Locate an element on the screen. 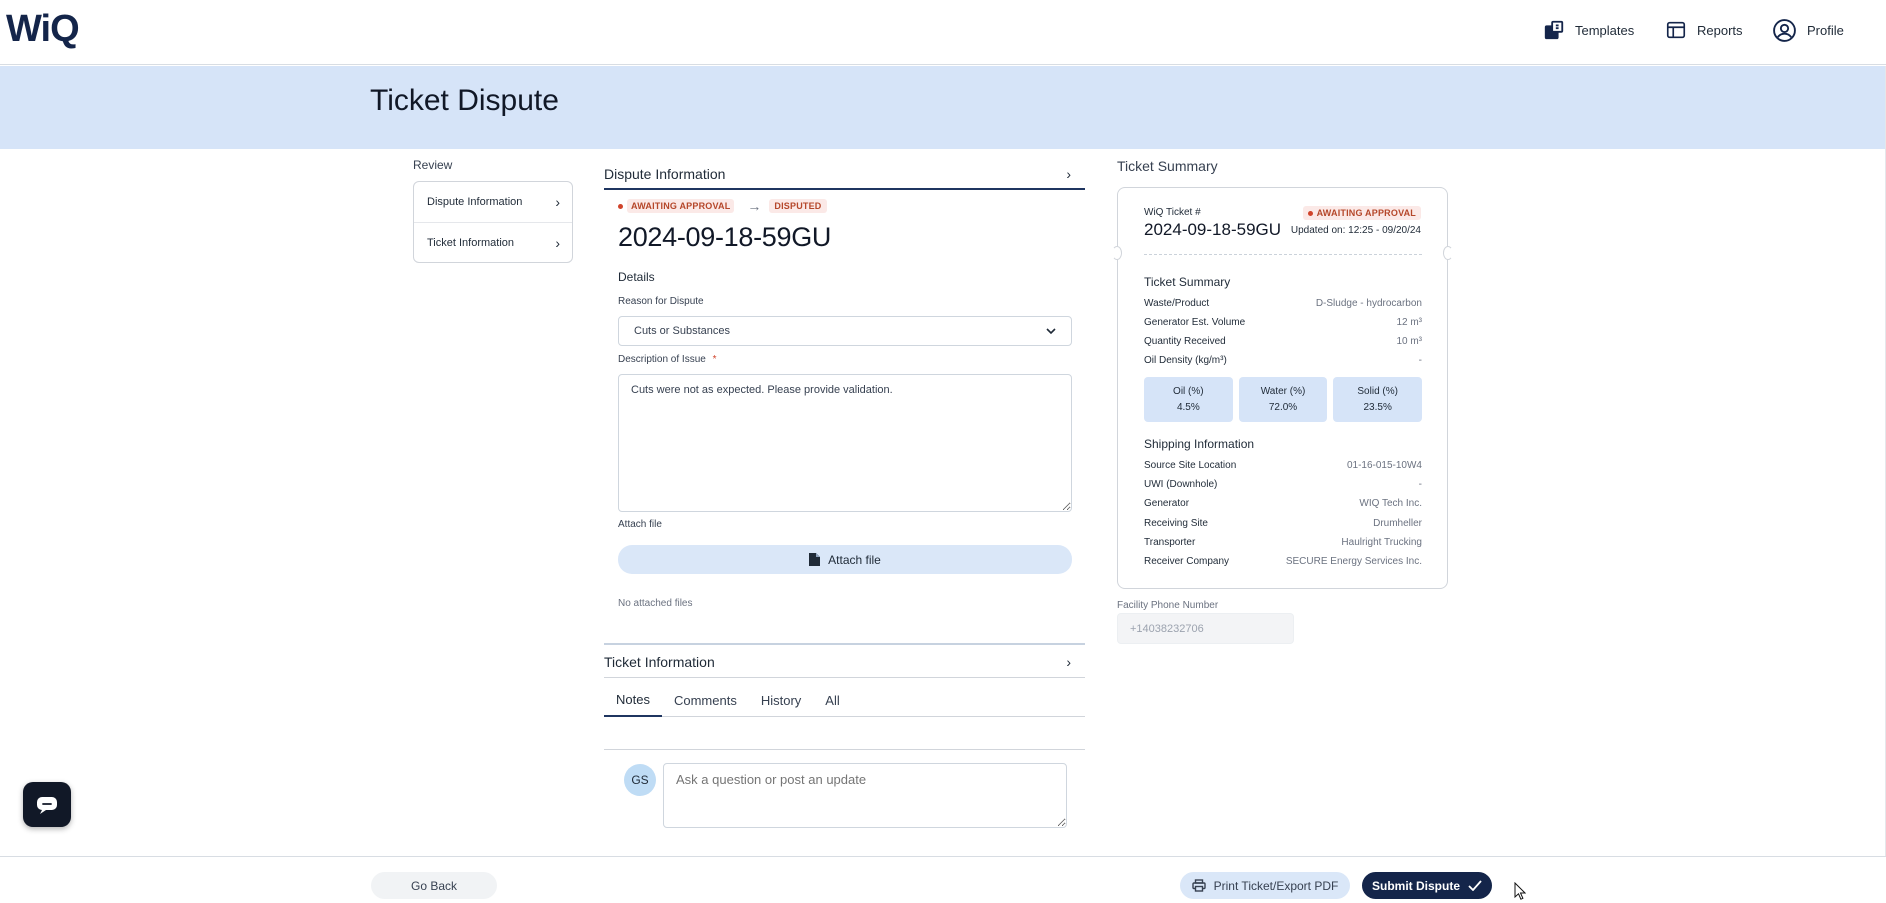  summary-row-value: 12 m³ is located at coordinates (1409, 322).